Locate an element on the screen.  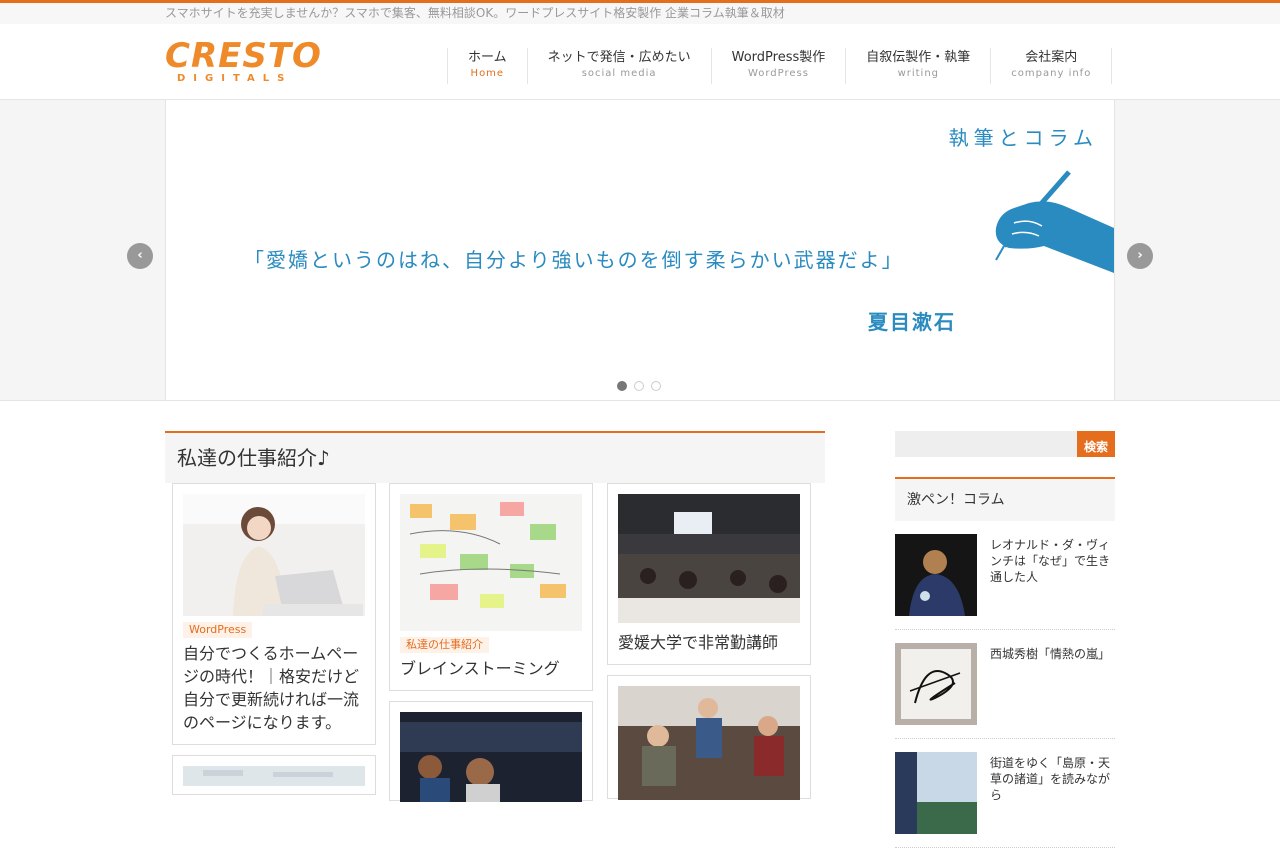
column-3: 愛媛大学で非常勤講師 is located at coordinates (709, 646).